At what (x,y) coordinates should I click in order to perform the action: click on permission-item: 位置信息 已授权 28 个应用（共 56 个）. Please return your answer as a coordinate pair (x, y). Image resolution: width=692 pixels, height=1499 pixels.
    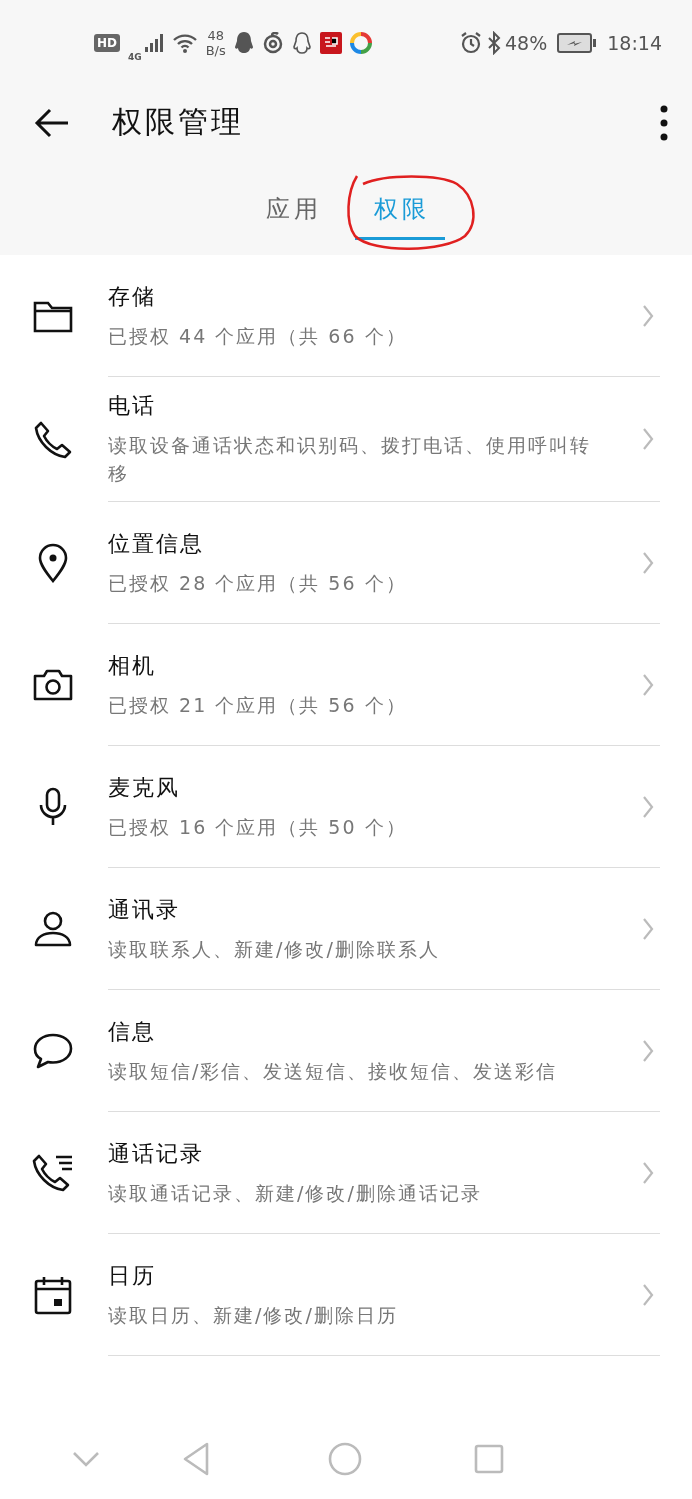
    Looking at the image, I should click on (346, 563).